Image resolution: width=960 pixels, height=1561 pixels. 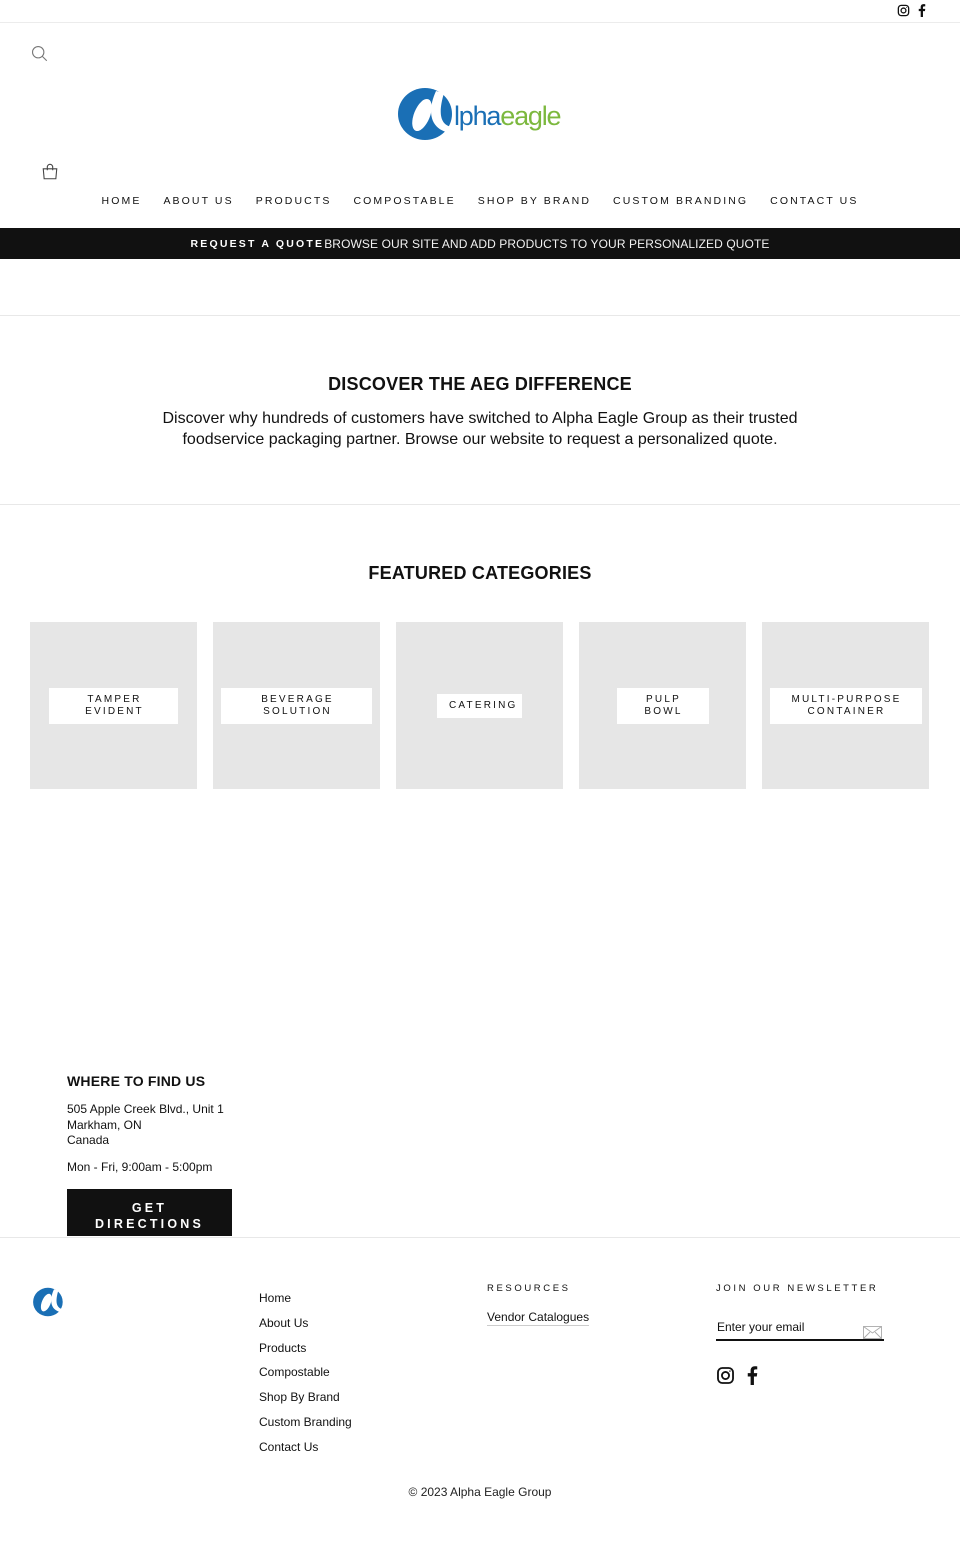 I want to click on logo-wordmark: lphaeagle, so click(x=508, y=116).